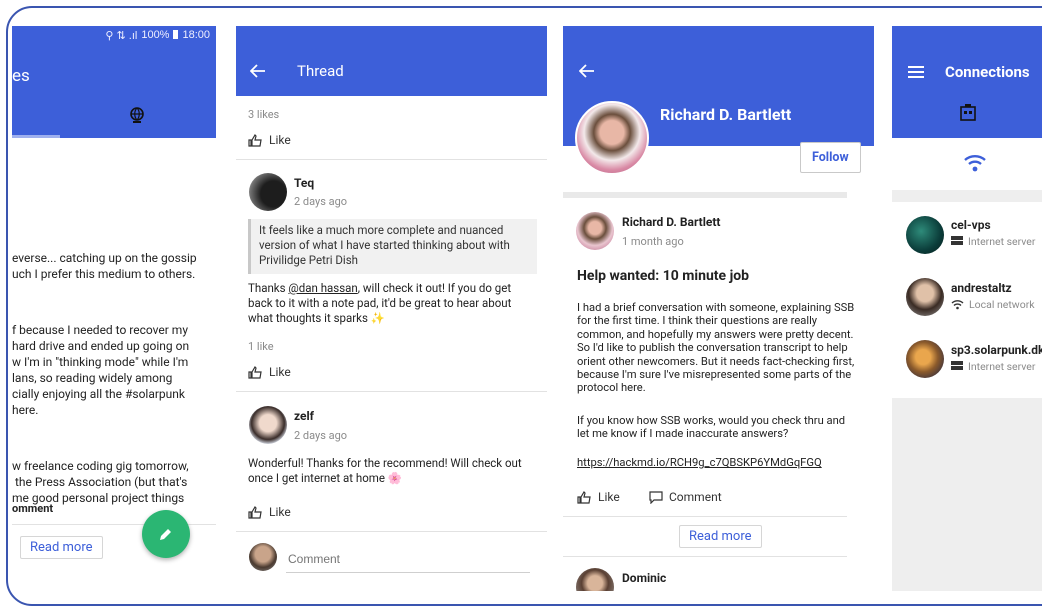 The image size is (1042, 606). Describe the element at coordinates (264, 114) in the screenshot. I see `likes-count: 3 likes` at that location.